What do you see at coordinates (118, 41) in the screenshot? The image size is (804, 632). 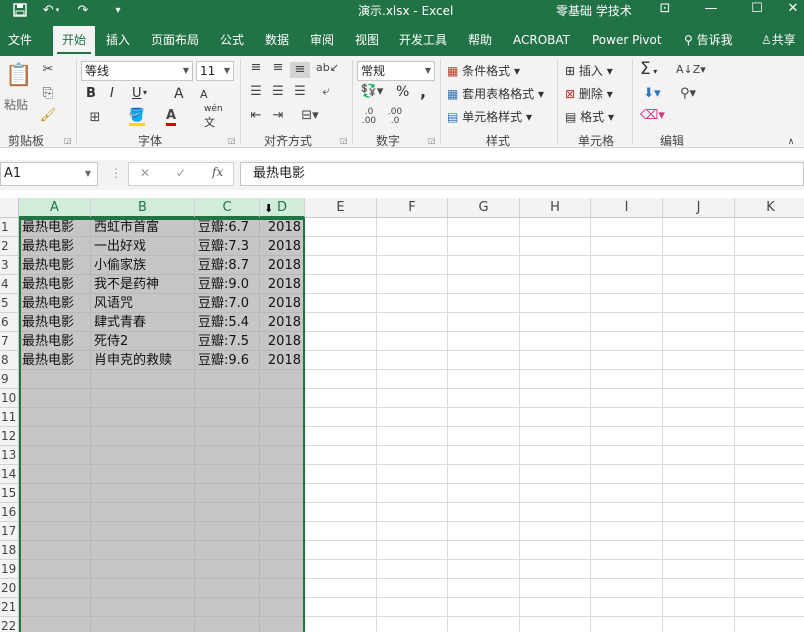 I see `tab-insert: 插入` at bounding box center [118, 41].